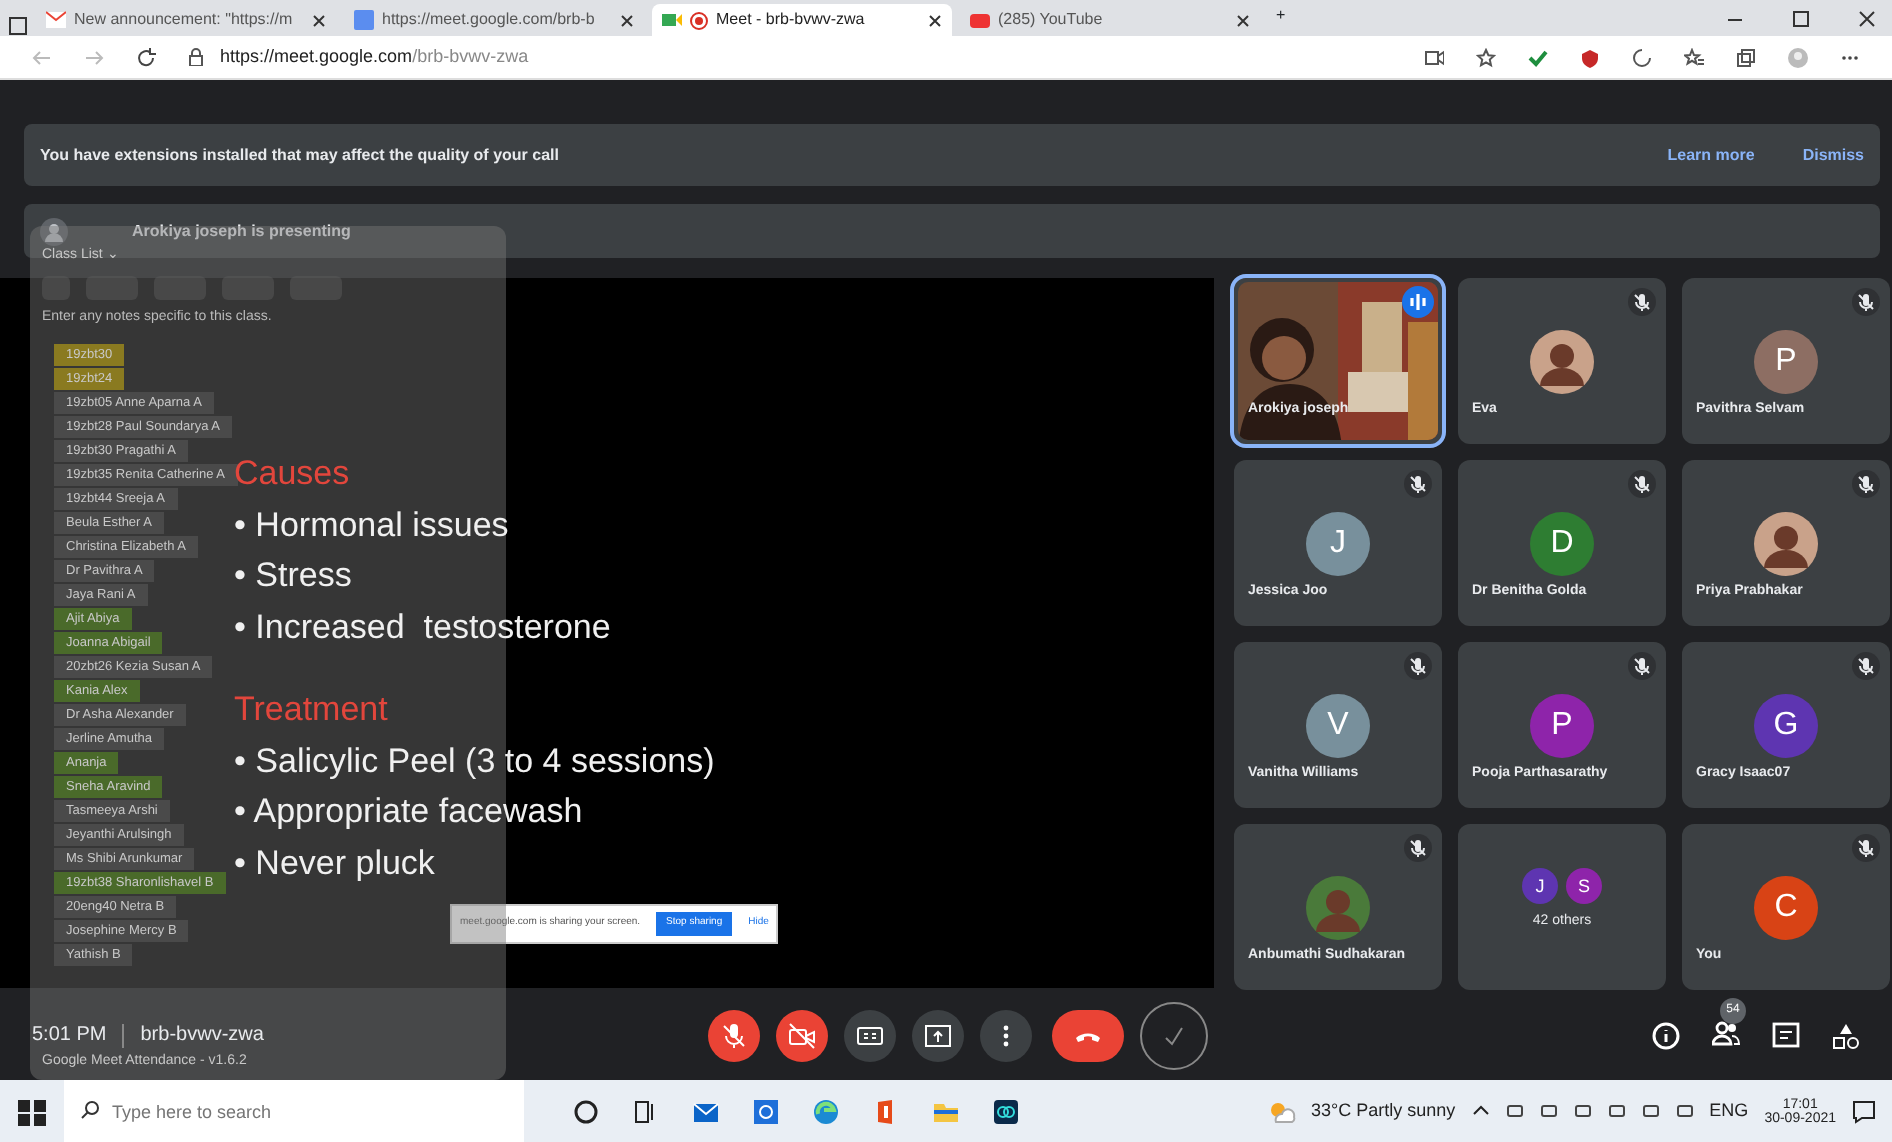  I want to click on cortana-icon, so click(586, 1111).